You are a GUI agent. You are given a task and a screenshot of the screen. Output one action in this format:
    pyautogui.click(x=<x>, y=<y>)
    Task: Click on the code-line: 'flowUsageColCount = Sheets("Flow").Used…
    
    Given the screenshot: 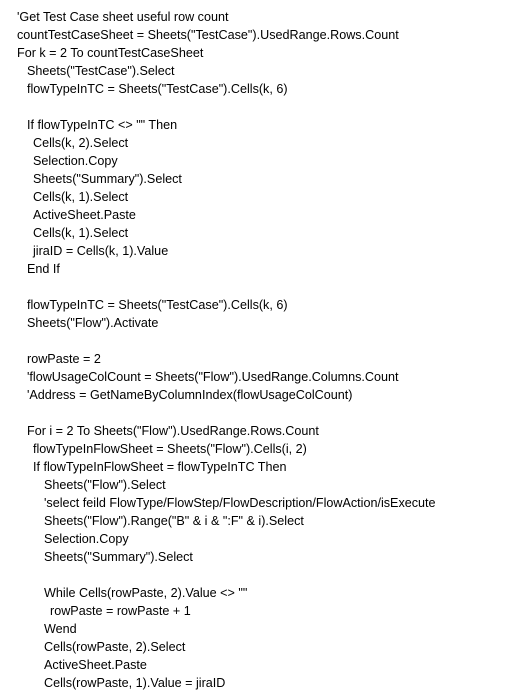 What is the action you would take?
    pyautogui.click(x=213, y=377)
    